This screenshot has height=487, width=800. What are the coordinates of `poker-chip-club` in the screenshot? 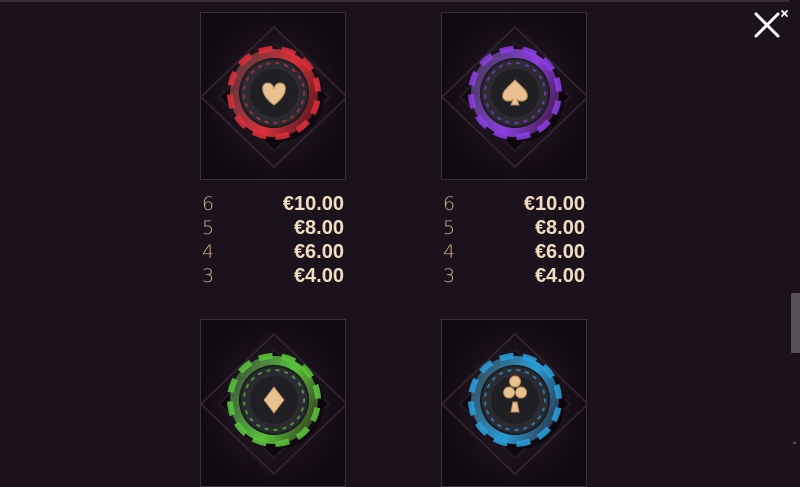 It's located at (514, 403).